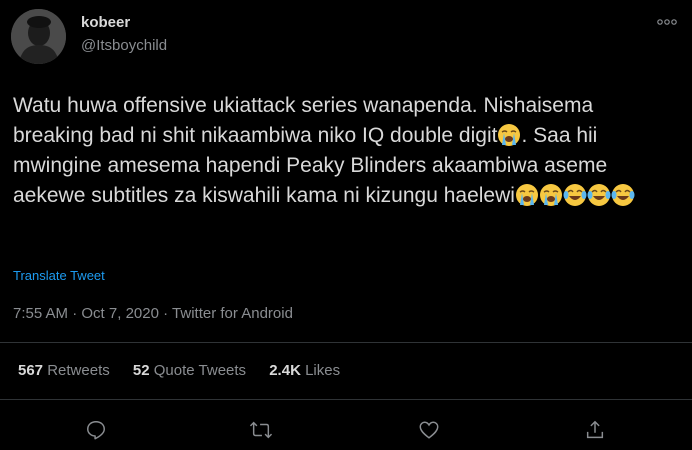  Describe the element at coordinates (261, 430) in the screenshot. I see `retweet-icon` at that location.